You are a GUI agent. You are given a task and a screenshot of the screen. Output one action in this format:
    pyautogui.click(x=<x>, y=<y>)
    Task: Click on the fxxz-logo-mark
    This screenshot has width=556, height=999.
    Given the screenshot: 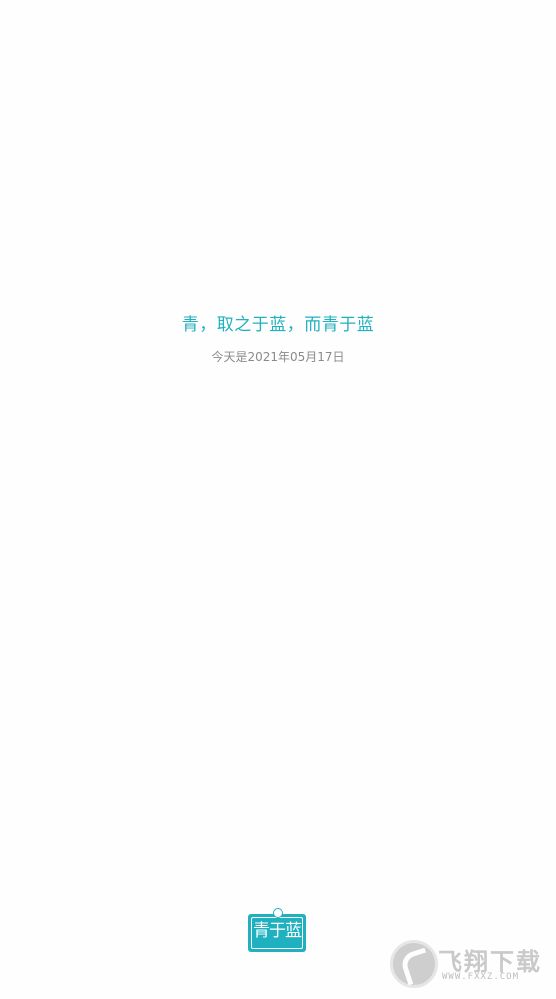 What is the action you would take?
    pyautogui.click(x=416, y=966)
    